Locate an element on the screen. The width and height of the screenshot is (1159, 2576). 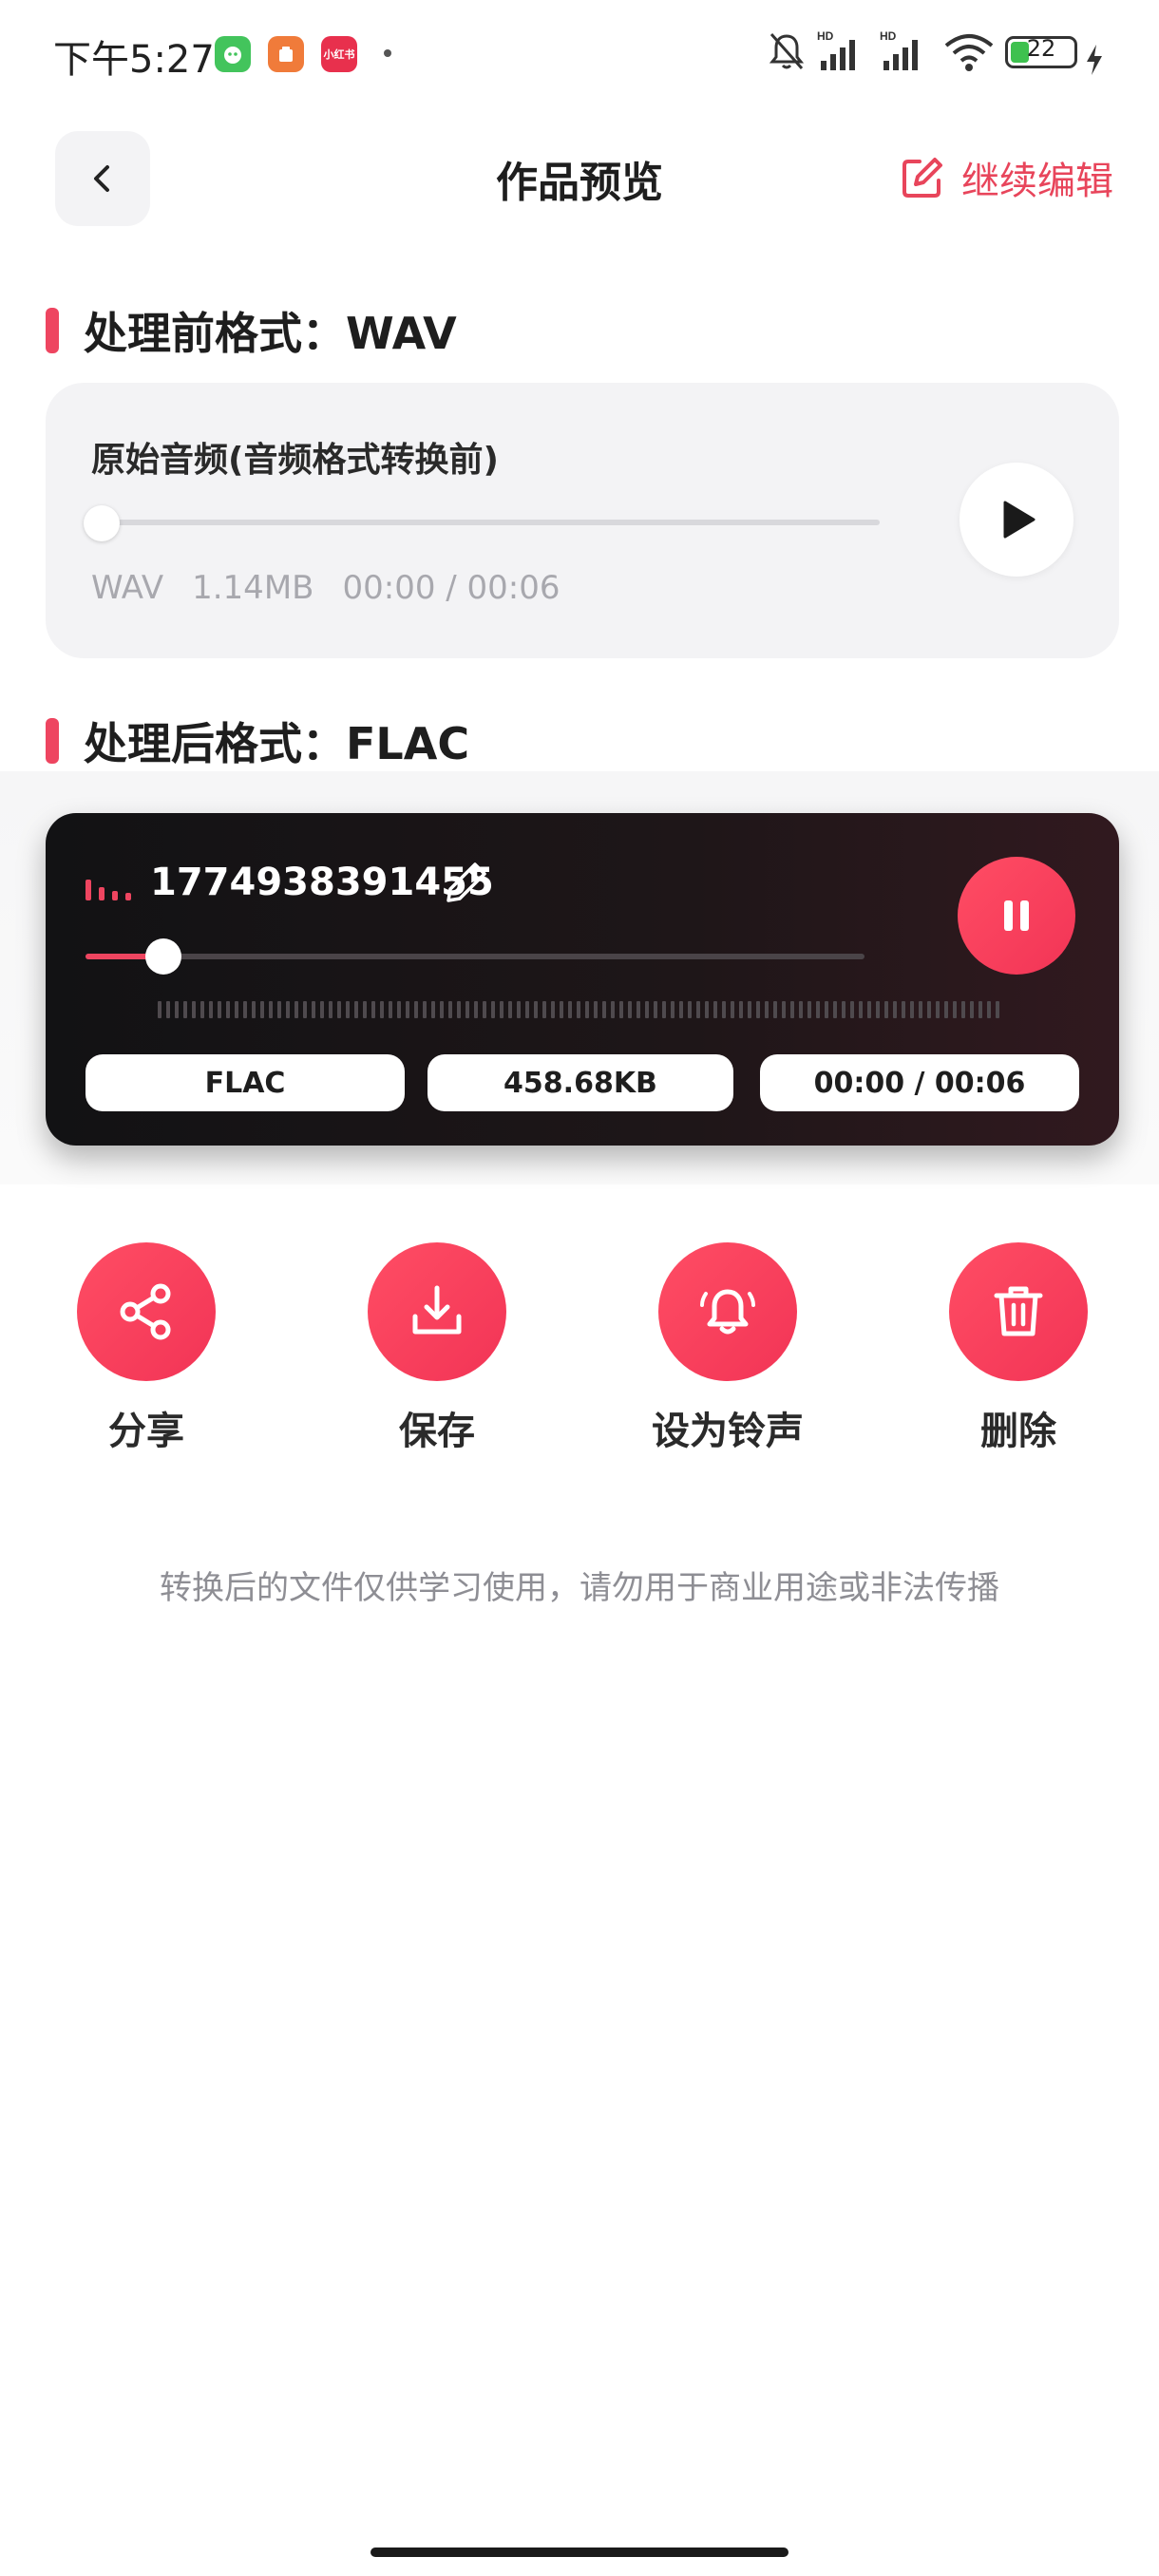
battery-level: 22 is located at coordinates (1041, 48).